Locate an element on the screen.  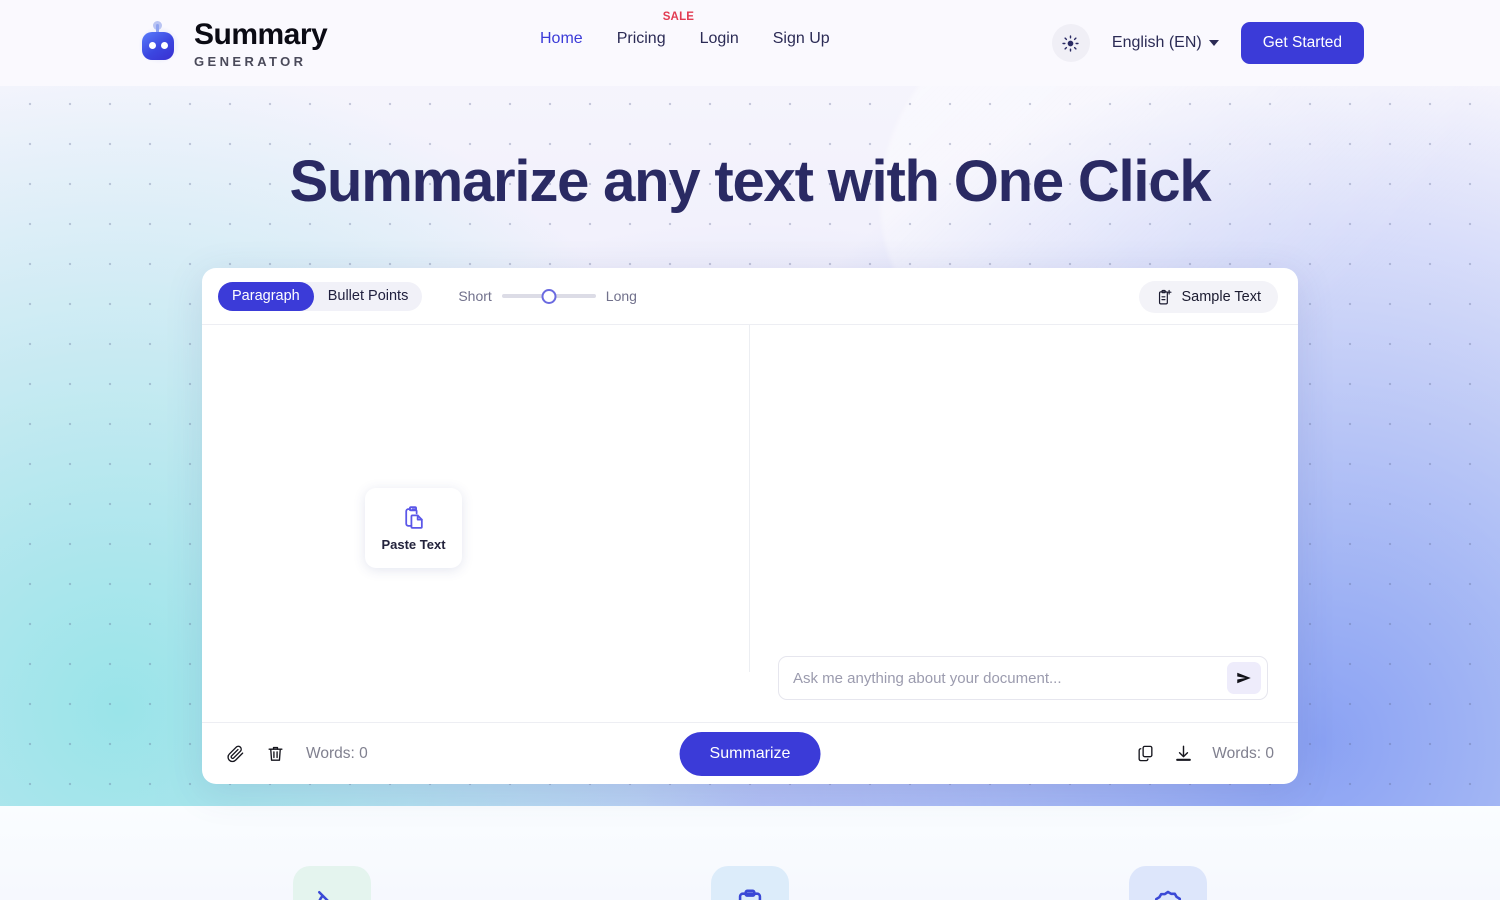
length-slider-thumb is located at coordinates (549, 296).